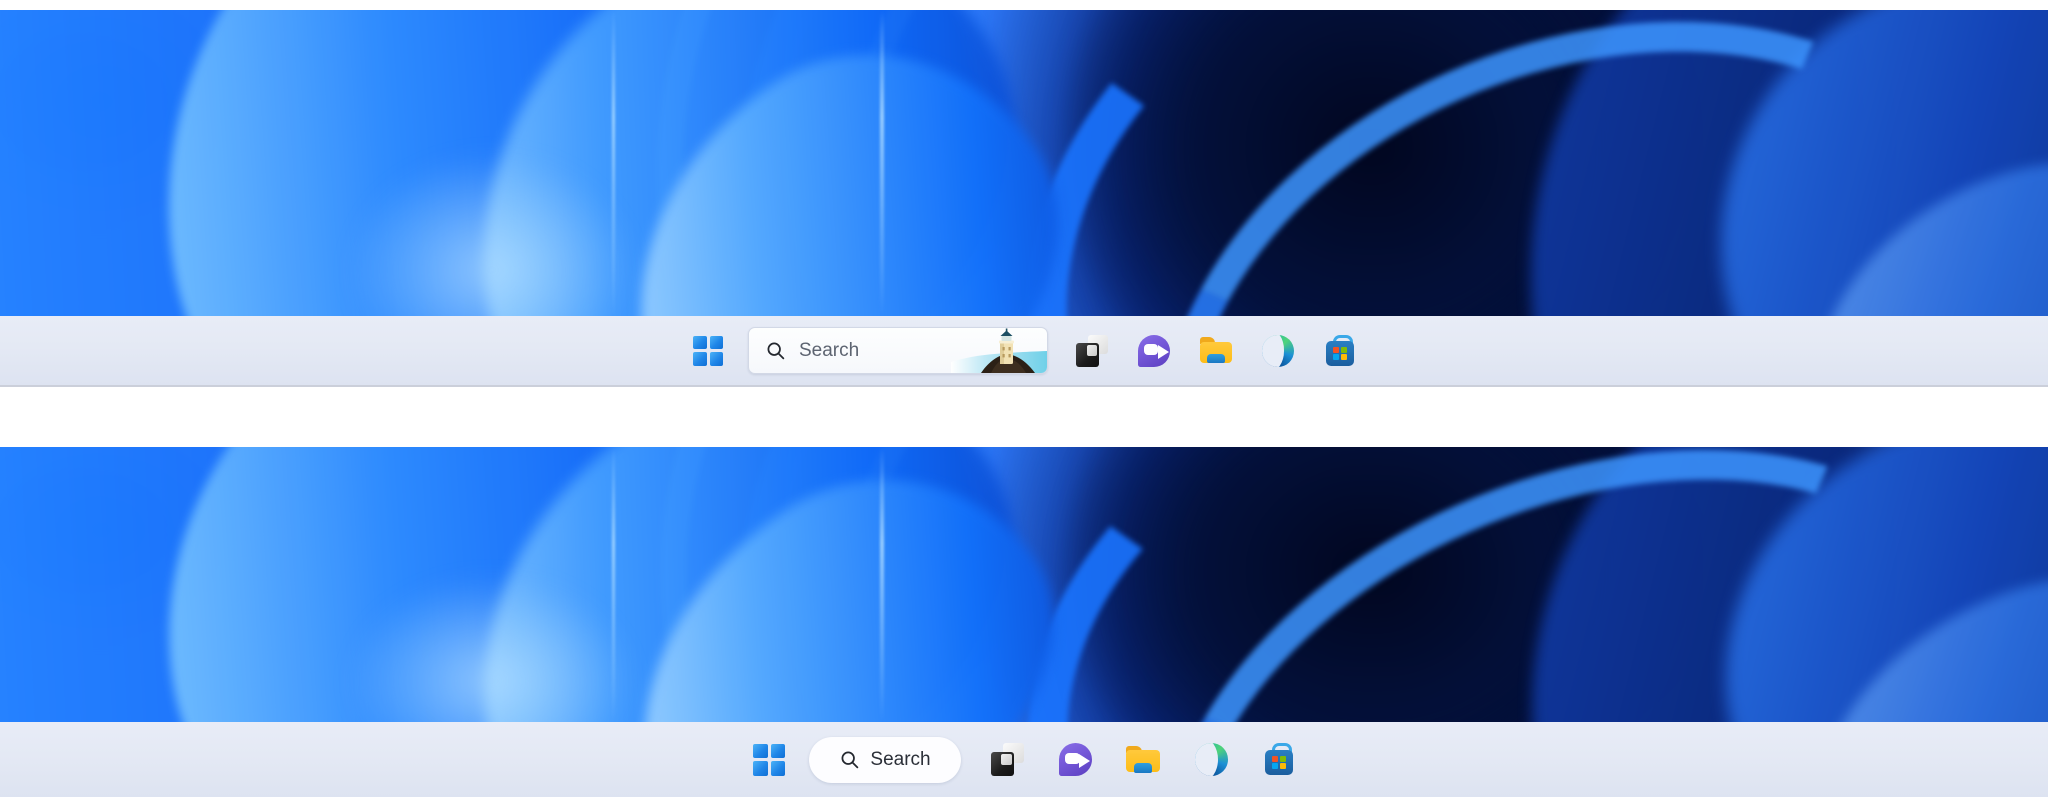  I want to click on taskbar-items-bottom: Search, so click(1024, 760).